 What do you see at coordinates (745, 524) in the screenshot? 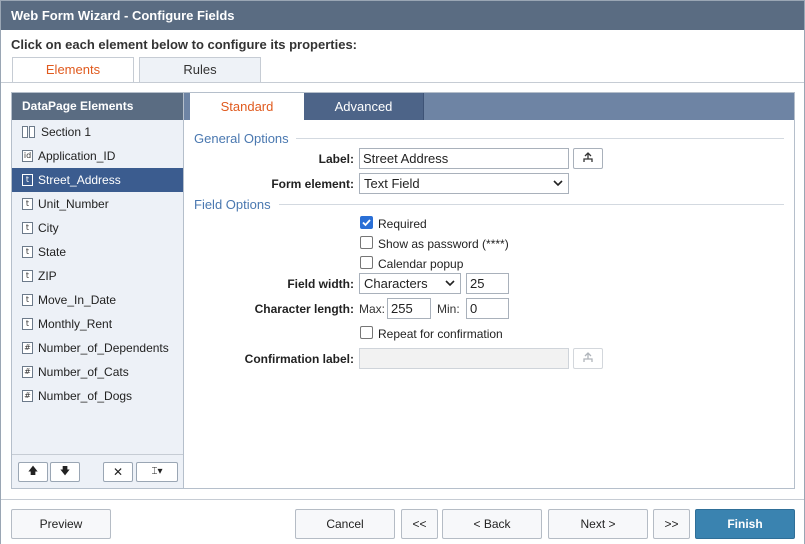
I see `finish-button: Finish` at bounding box center [745, 524].